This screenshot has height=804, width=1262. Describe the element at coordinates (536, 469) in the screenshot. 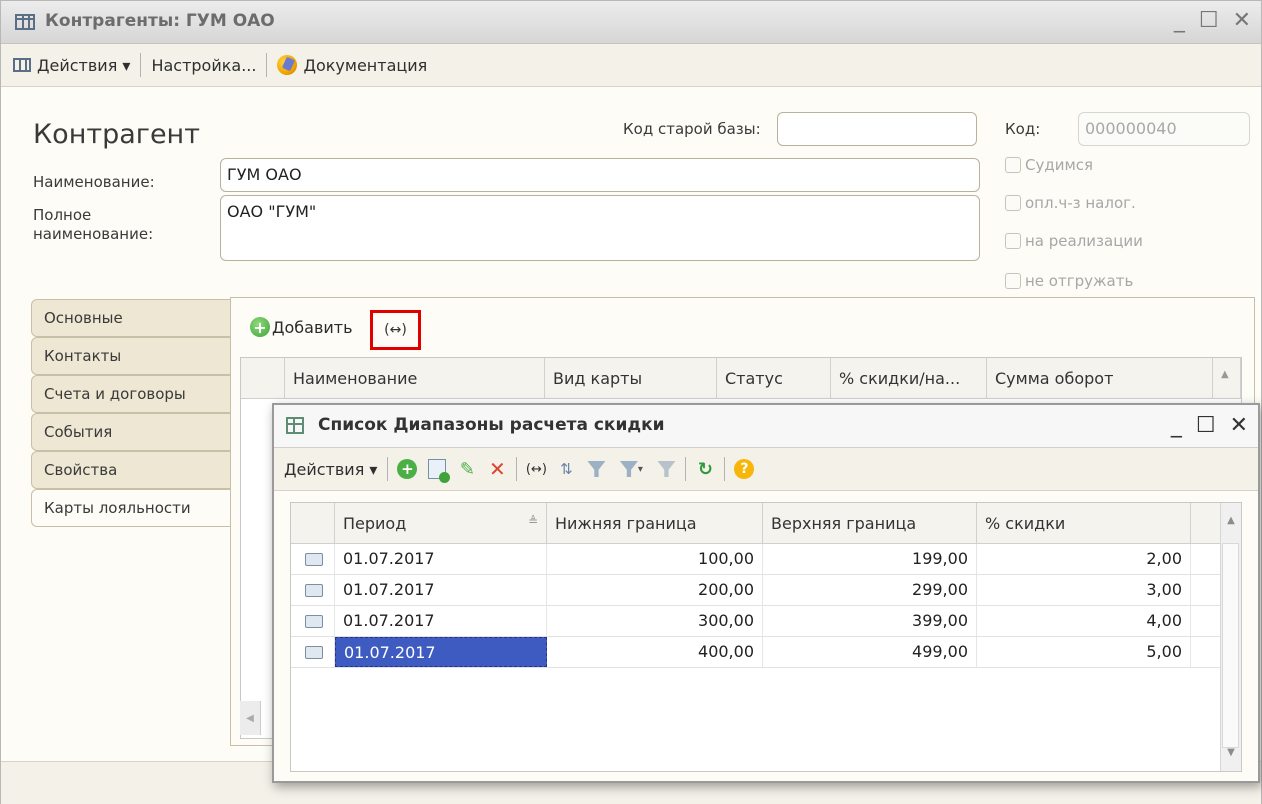

I see `interval-icon: (↔)` at that location.